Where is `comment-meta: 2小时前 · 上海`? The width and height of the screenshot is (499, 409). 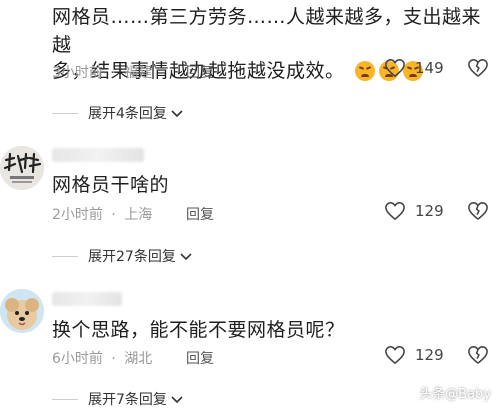
comment-meta: 2小时前 · 上海 is located at coordinates (102, 215).